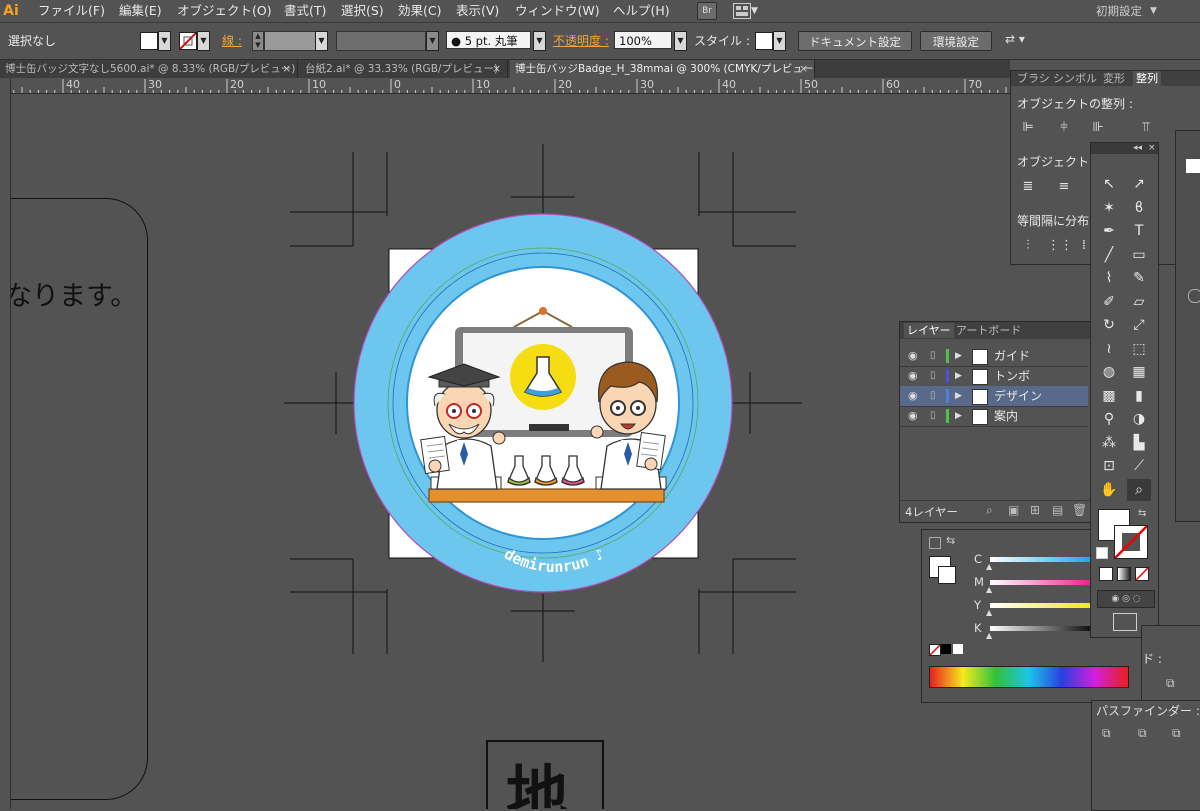 This screenshot has height=811, width=1200. I want to click on blend-tool-icon: ◑, so click(1139, 419).